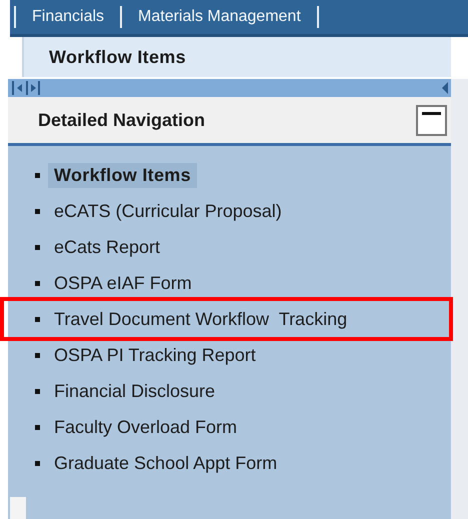  Describe the element at coordinates (117, 57) in the screenshot. I see `page-title: Workflow Items` at that location.